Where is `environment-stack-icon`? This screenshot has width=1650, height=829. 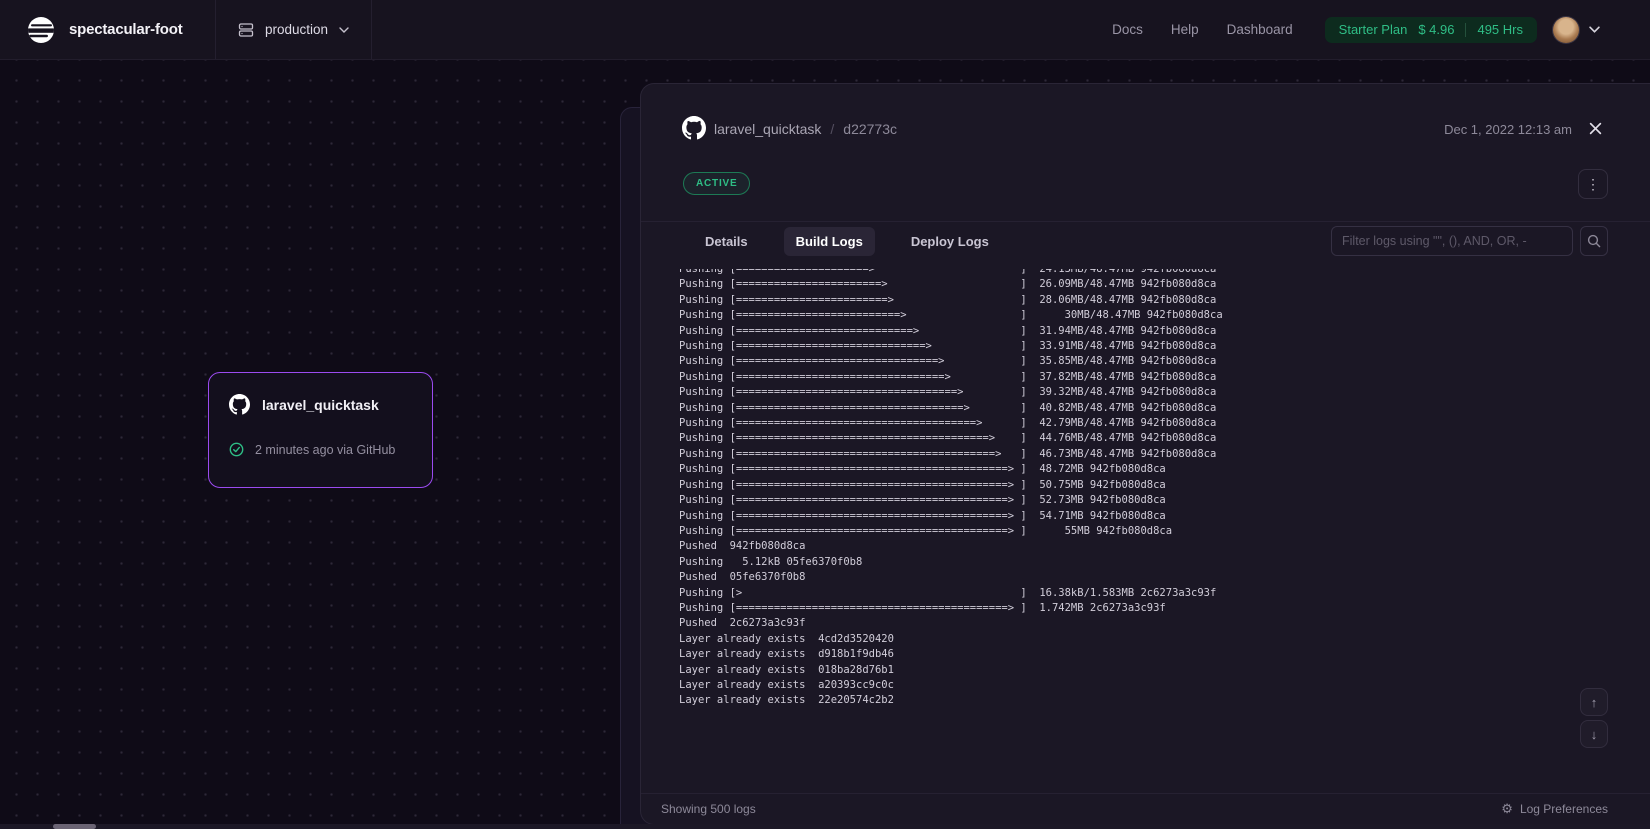
environment-stack-icon is located at coordinates (246, 30).